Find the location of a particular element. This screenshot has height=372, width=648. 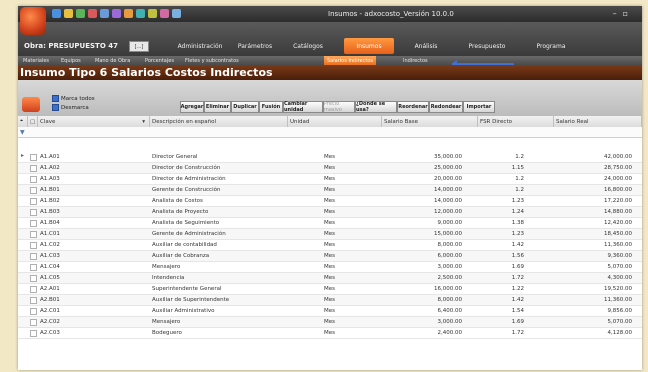

subtab-materiales: Materiales is located at coordinates (36, 60).